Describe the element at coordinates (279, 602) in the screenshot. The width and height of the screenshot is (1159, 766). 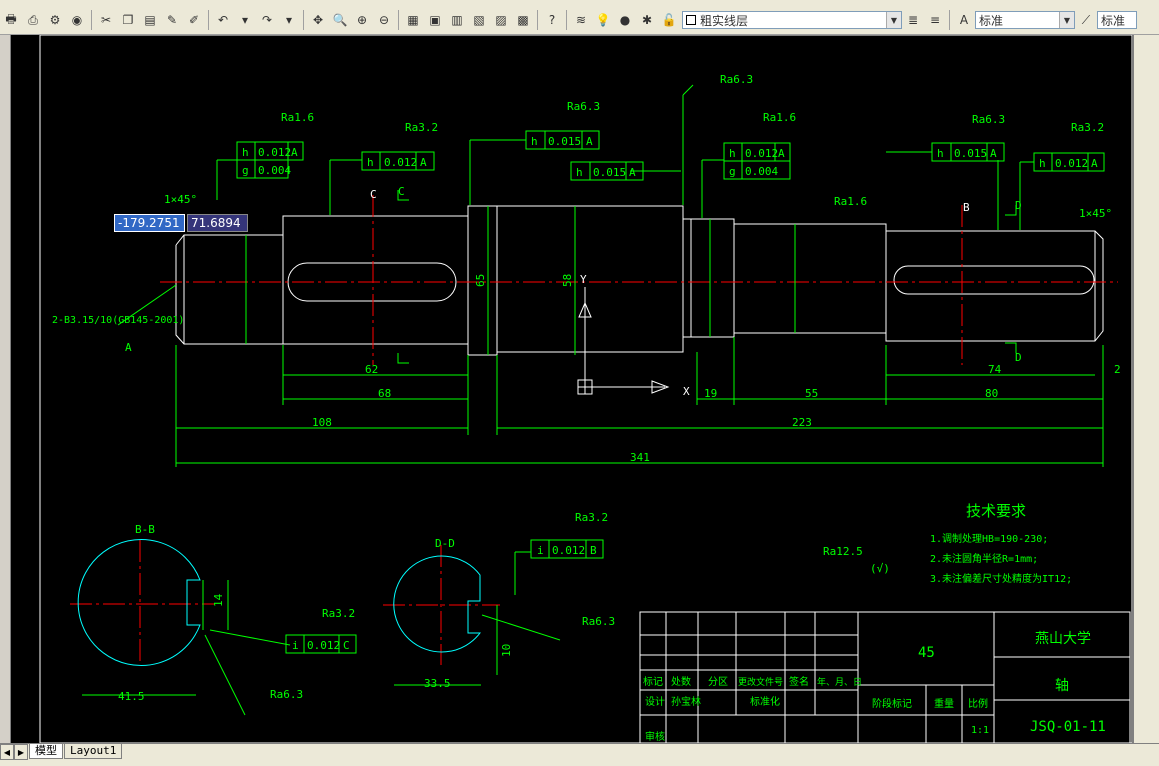
I see `section-views` at that location.